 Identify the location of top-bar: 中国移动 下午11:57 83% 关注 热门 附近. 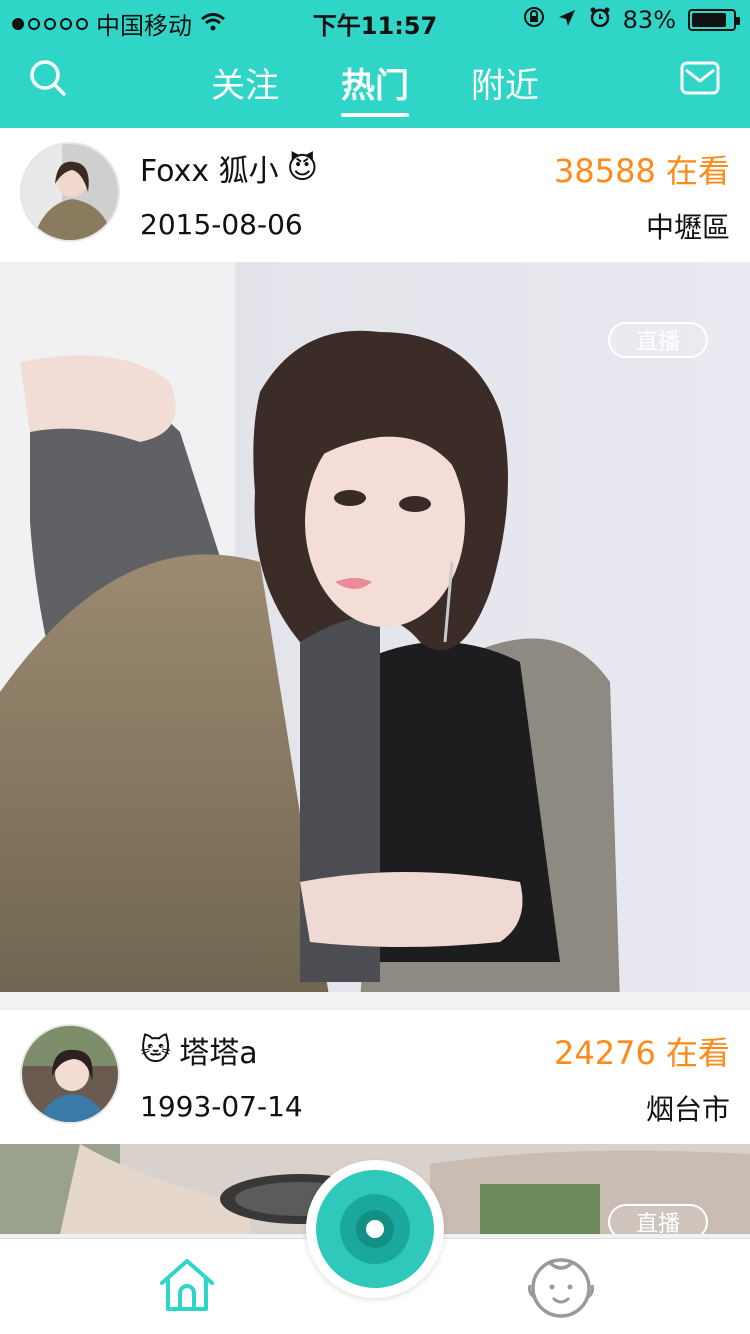
(375, 64).